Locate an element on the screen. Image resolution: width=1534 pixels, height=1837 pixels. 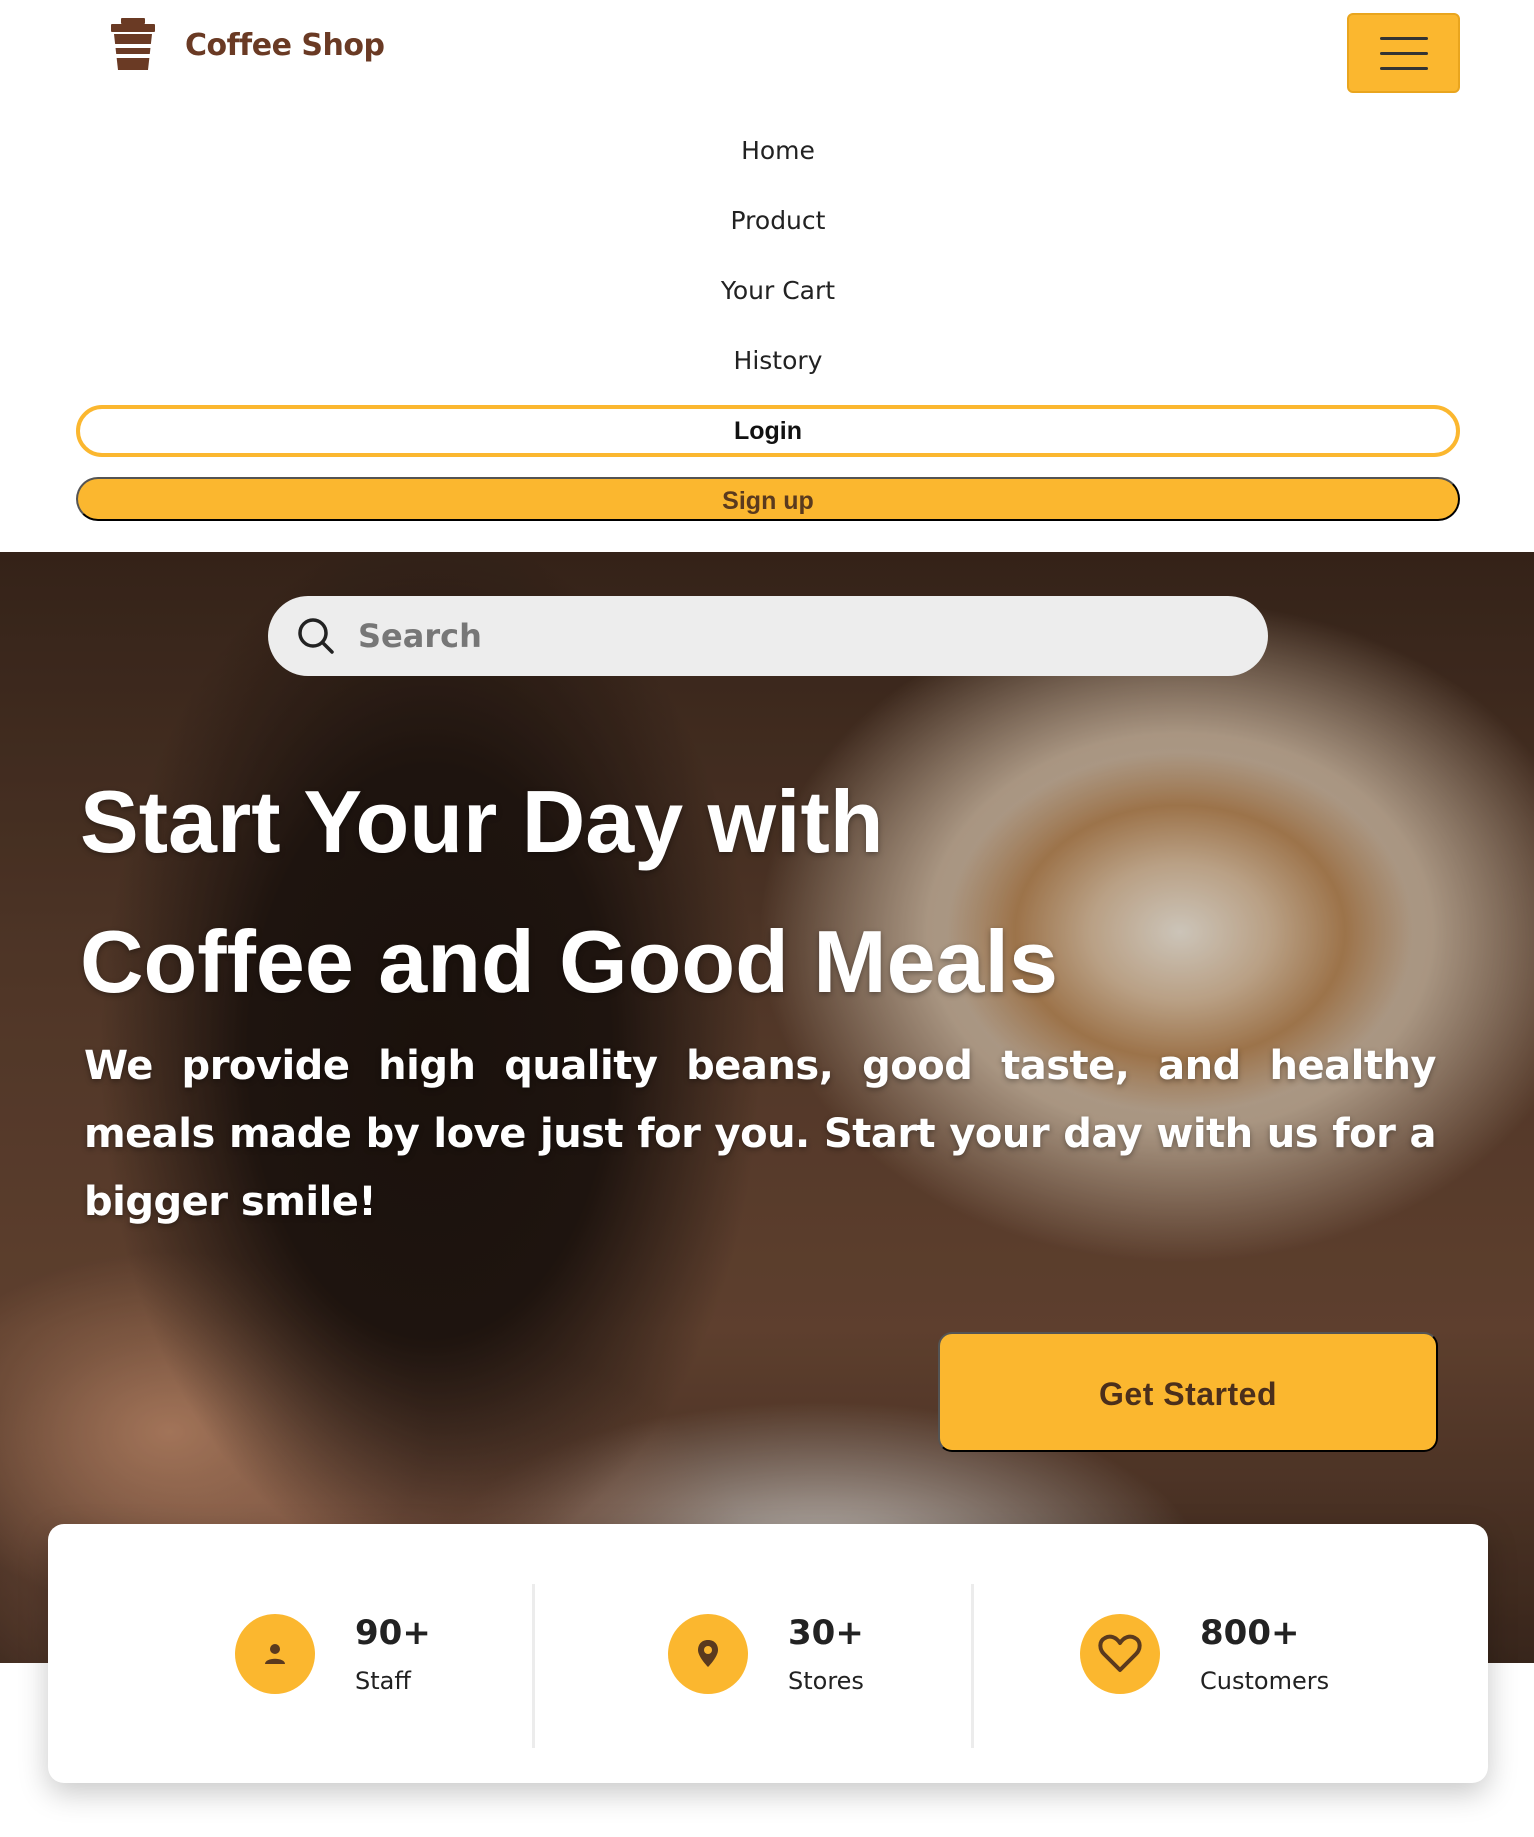
signup-button: Sign up is located at coordinates (768, 499).